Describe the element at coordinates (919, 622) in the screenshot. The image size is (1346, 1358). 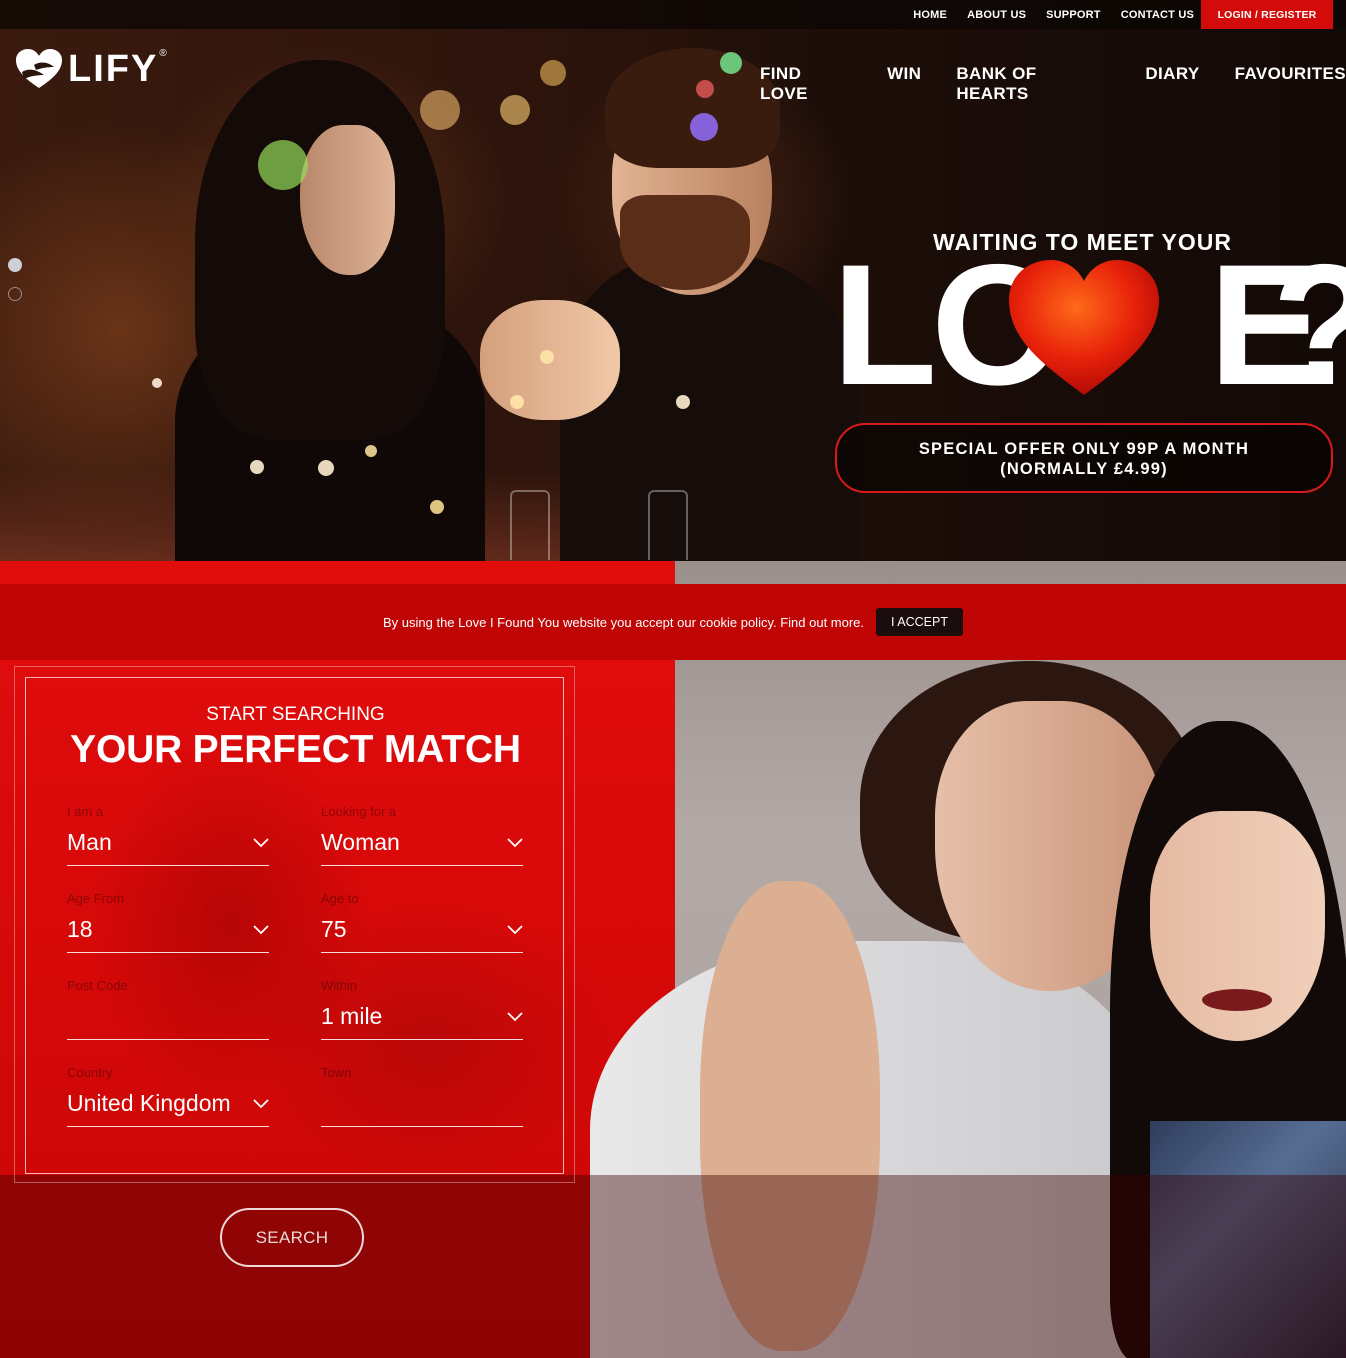
I see `cookie-accept-button: I ACCEPT` at that location.